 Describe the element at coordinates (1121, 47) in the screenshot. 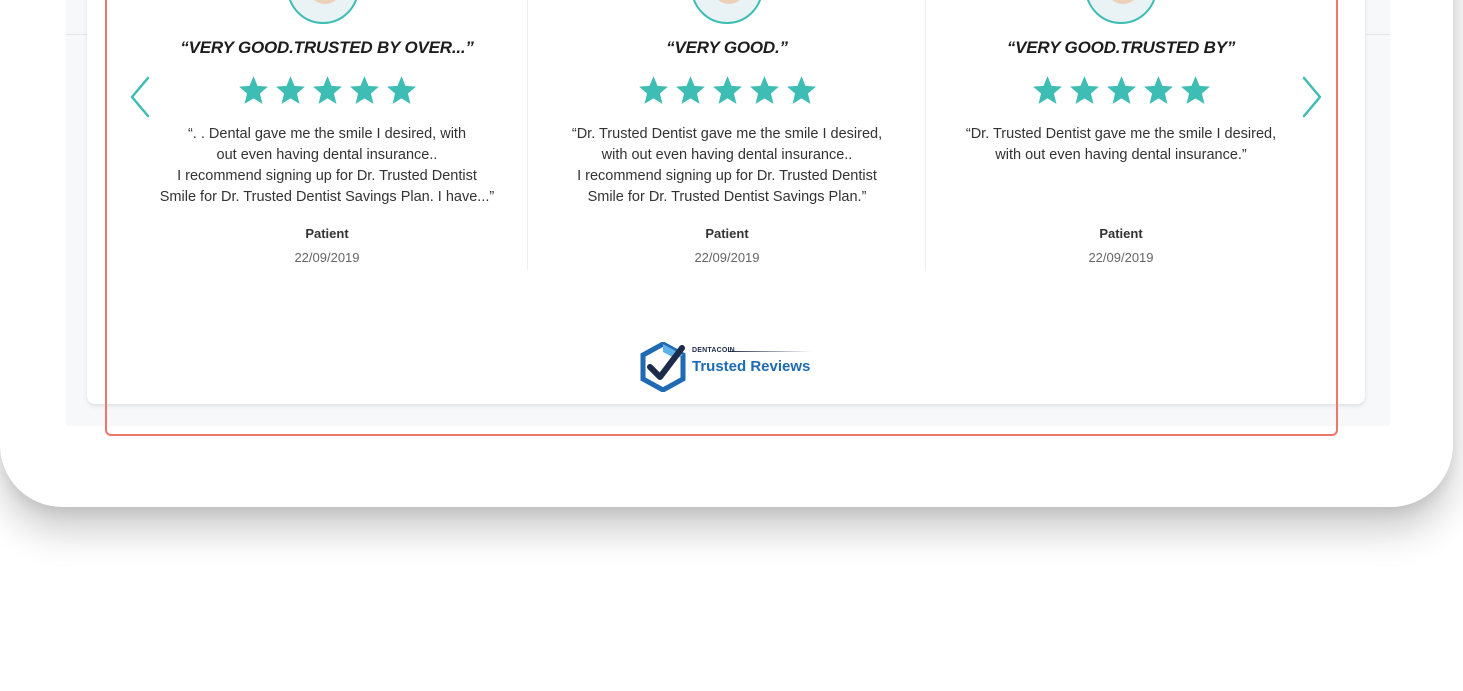

I see `review-title: “VERY GOOD.TRUSTED BY”` at that location.